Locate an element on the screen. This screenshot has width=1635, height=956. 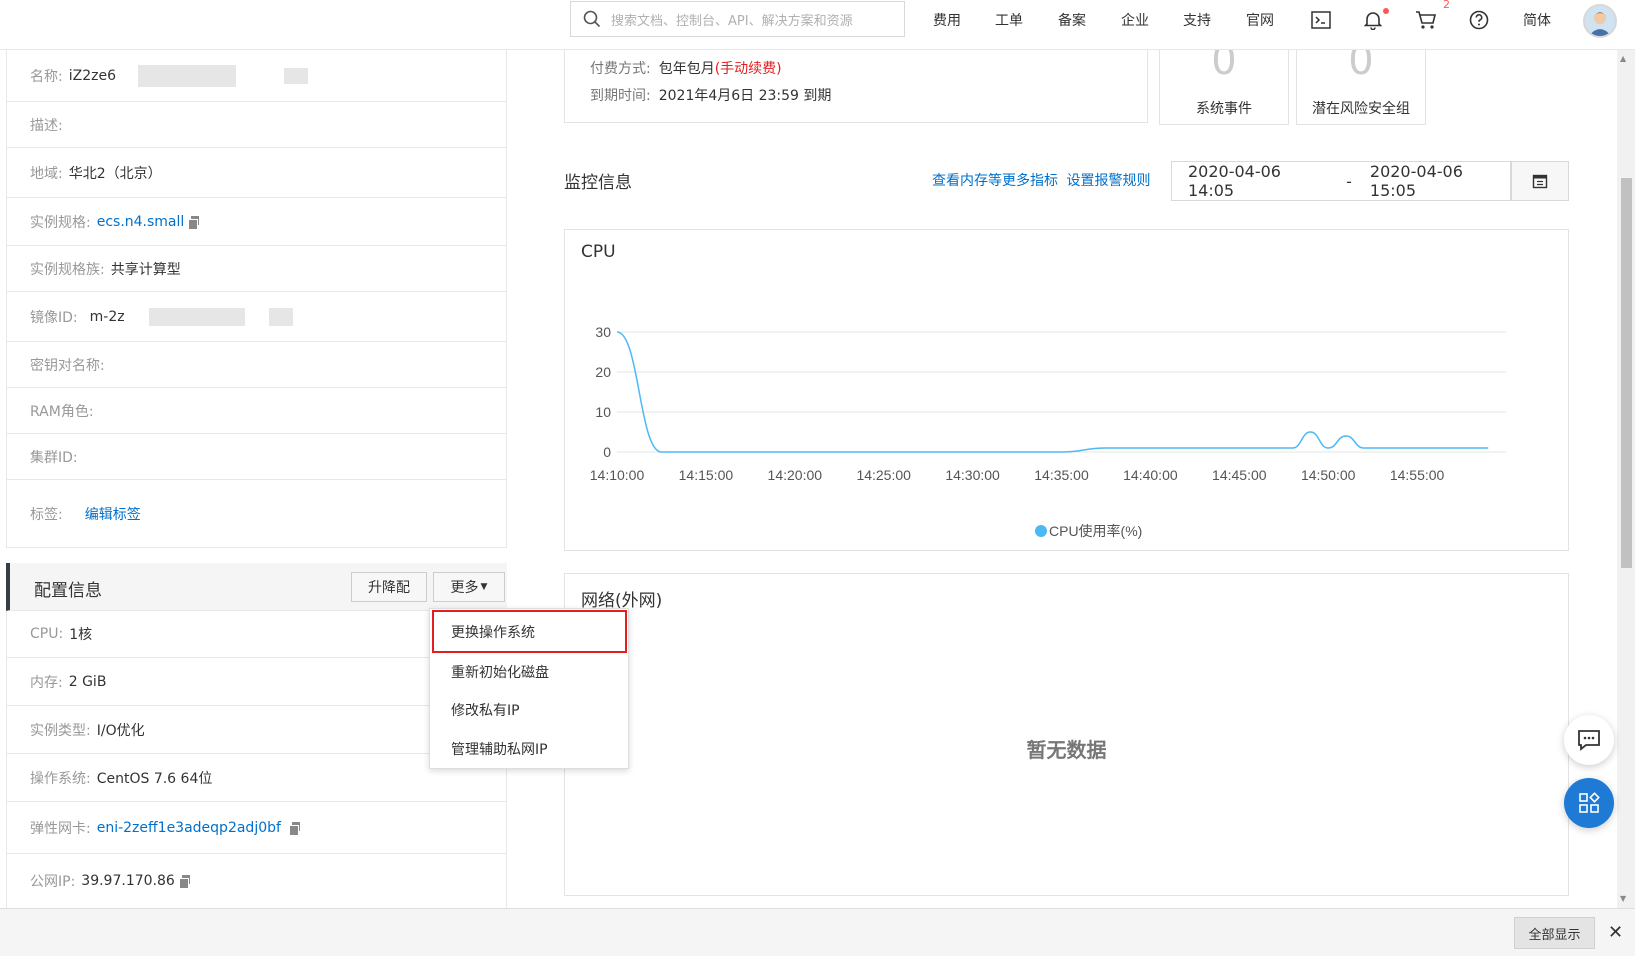
more-button: 更多 ▼ is located at coordinates (469, 587).